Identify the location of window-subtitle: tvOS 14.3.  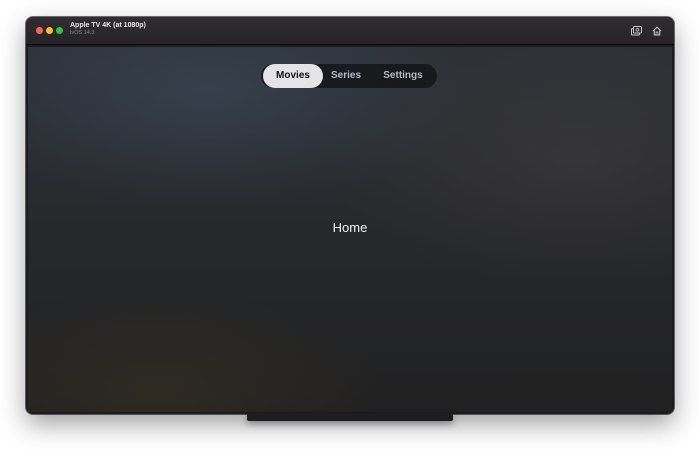
(82, 33).